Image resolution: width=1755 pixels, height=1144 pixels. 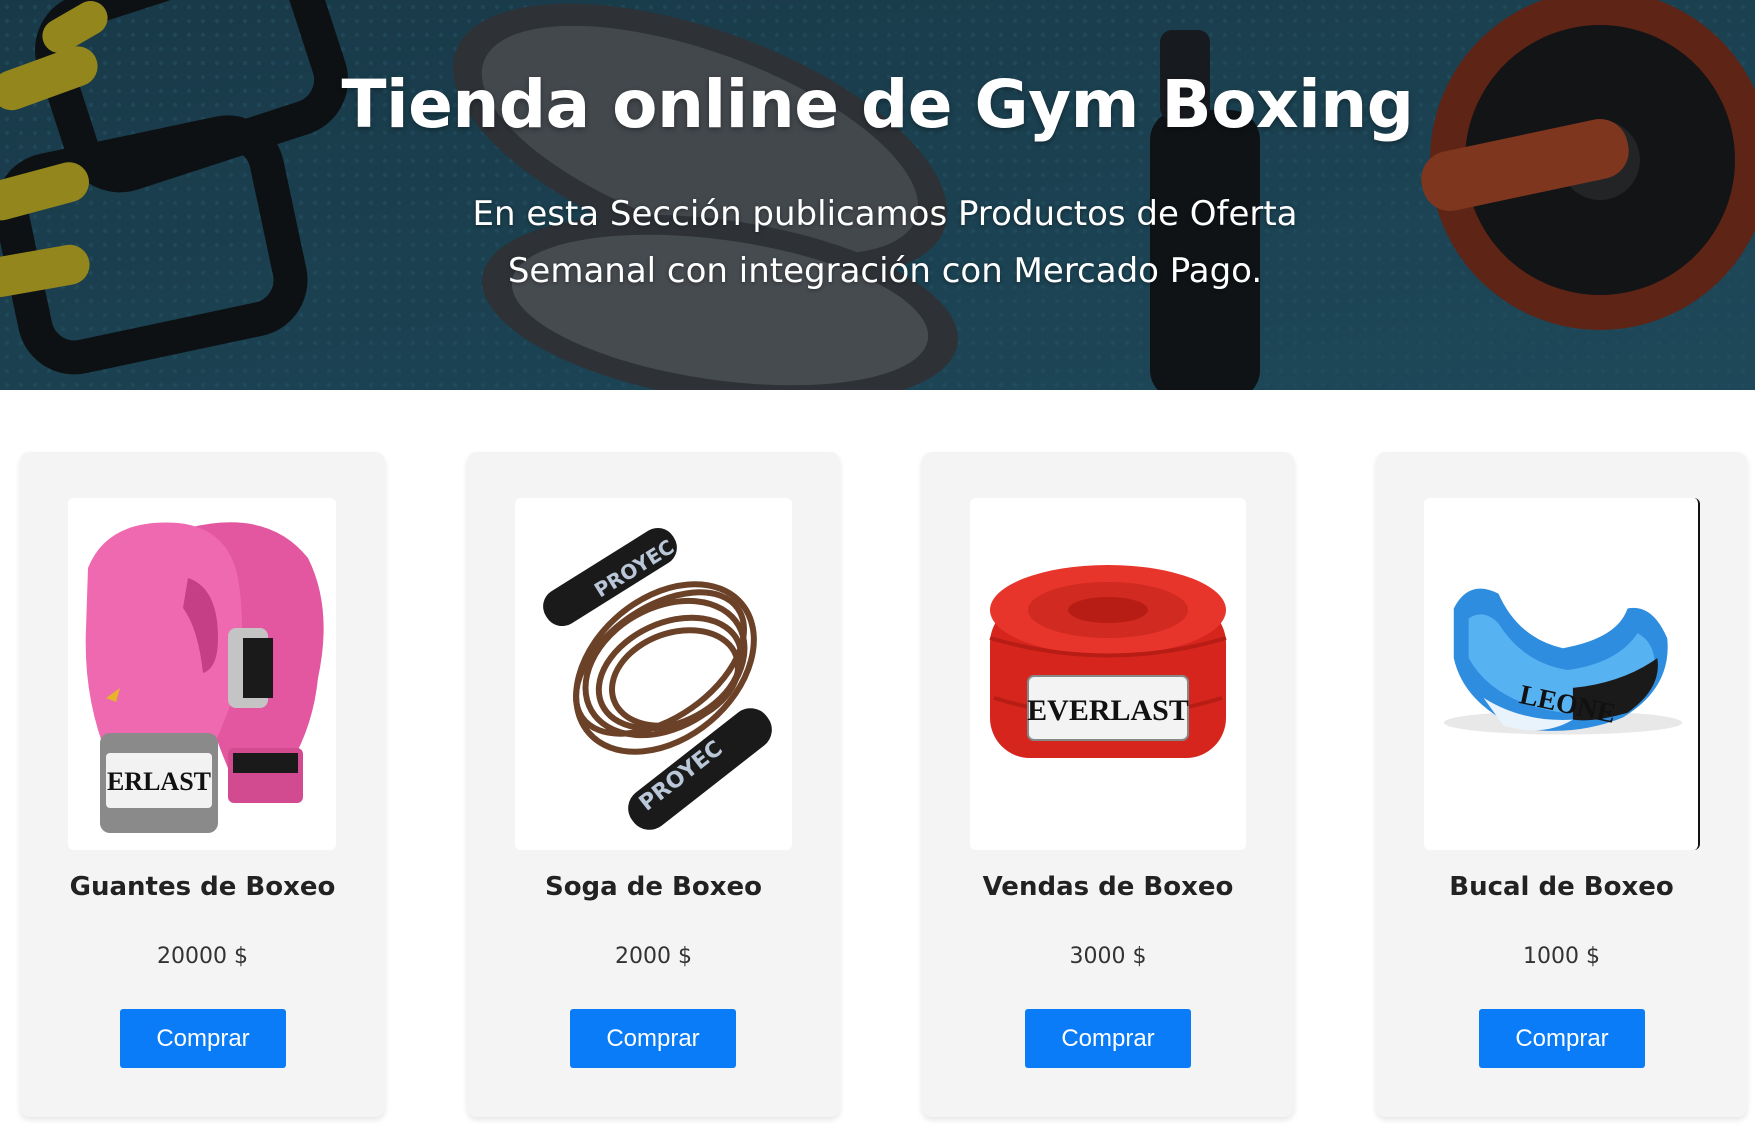 What do you see at coordinates (202, 887) in the screenshot?
I see `product-name: Guantes de Boxeo` at bounding box center [202, 887].